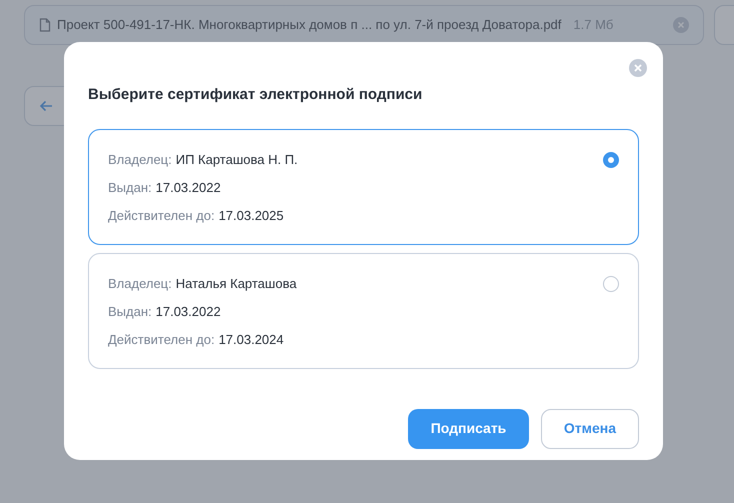 This screenshot has width=734, height=503. What do you see at coordinates (45, 25) in the screenshot?
I see `file-icon` at bounding box center [45, 25].